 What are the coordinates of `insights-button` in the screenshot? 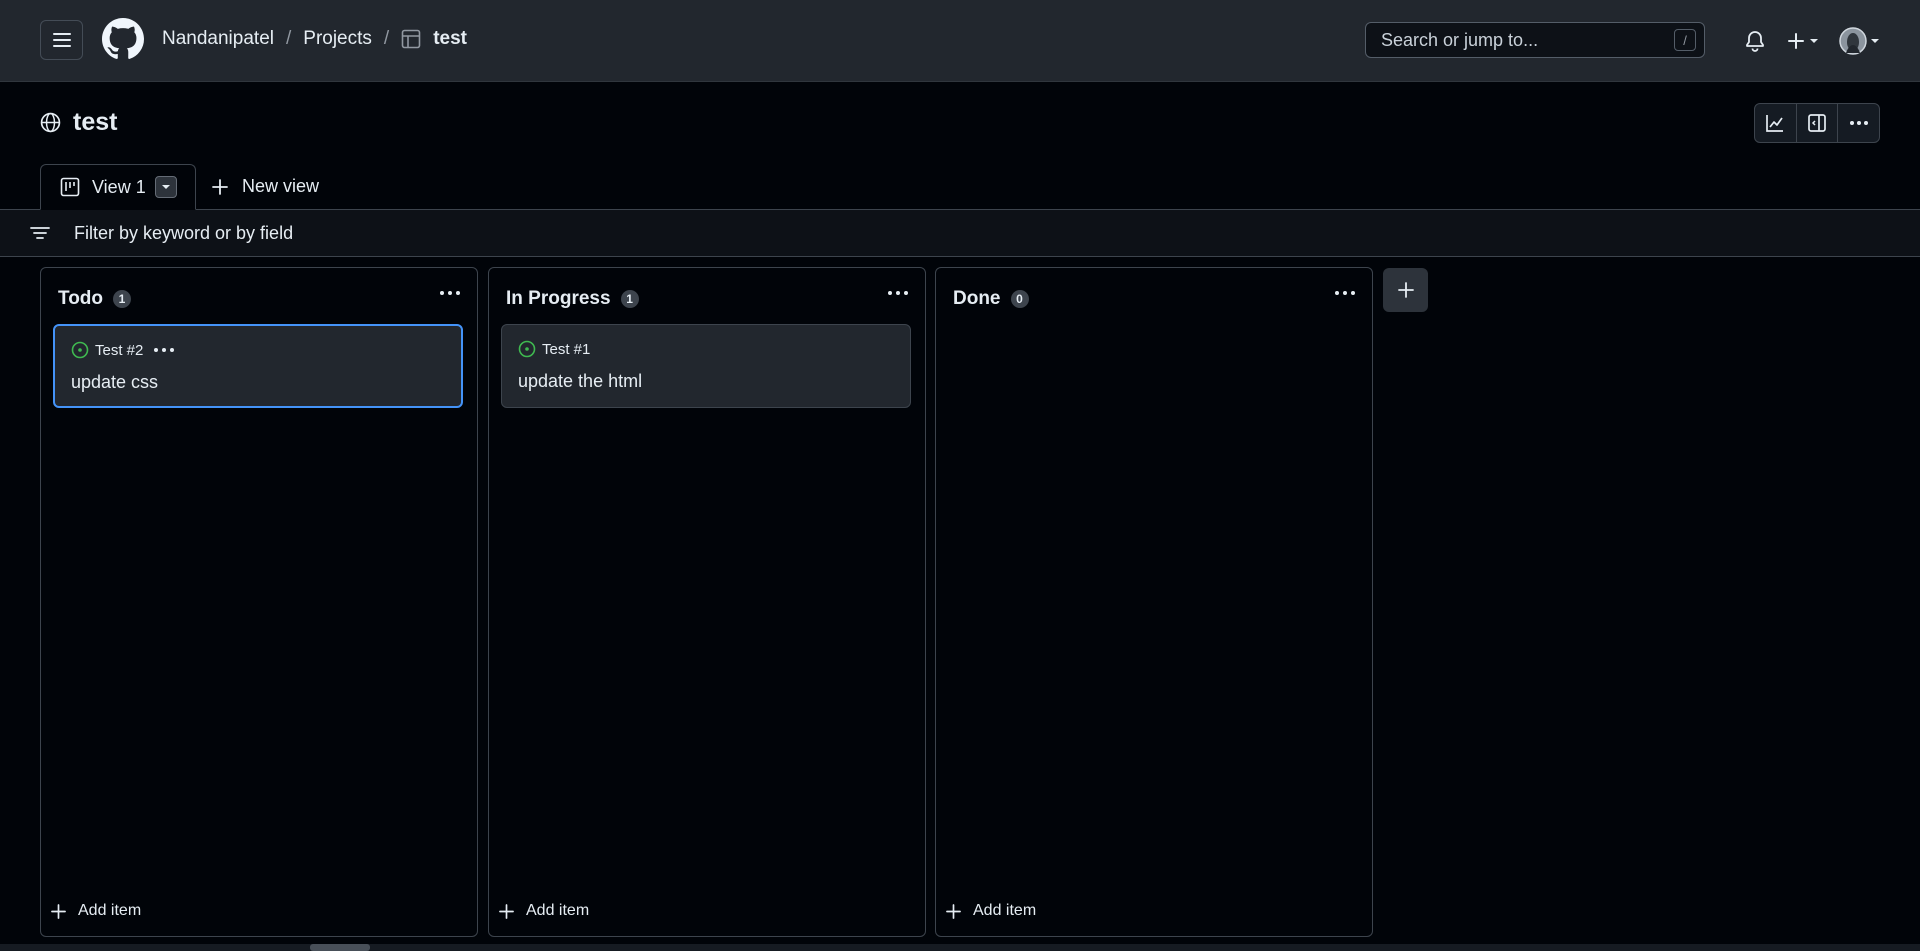 It's located at (1776, 123).